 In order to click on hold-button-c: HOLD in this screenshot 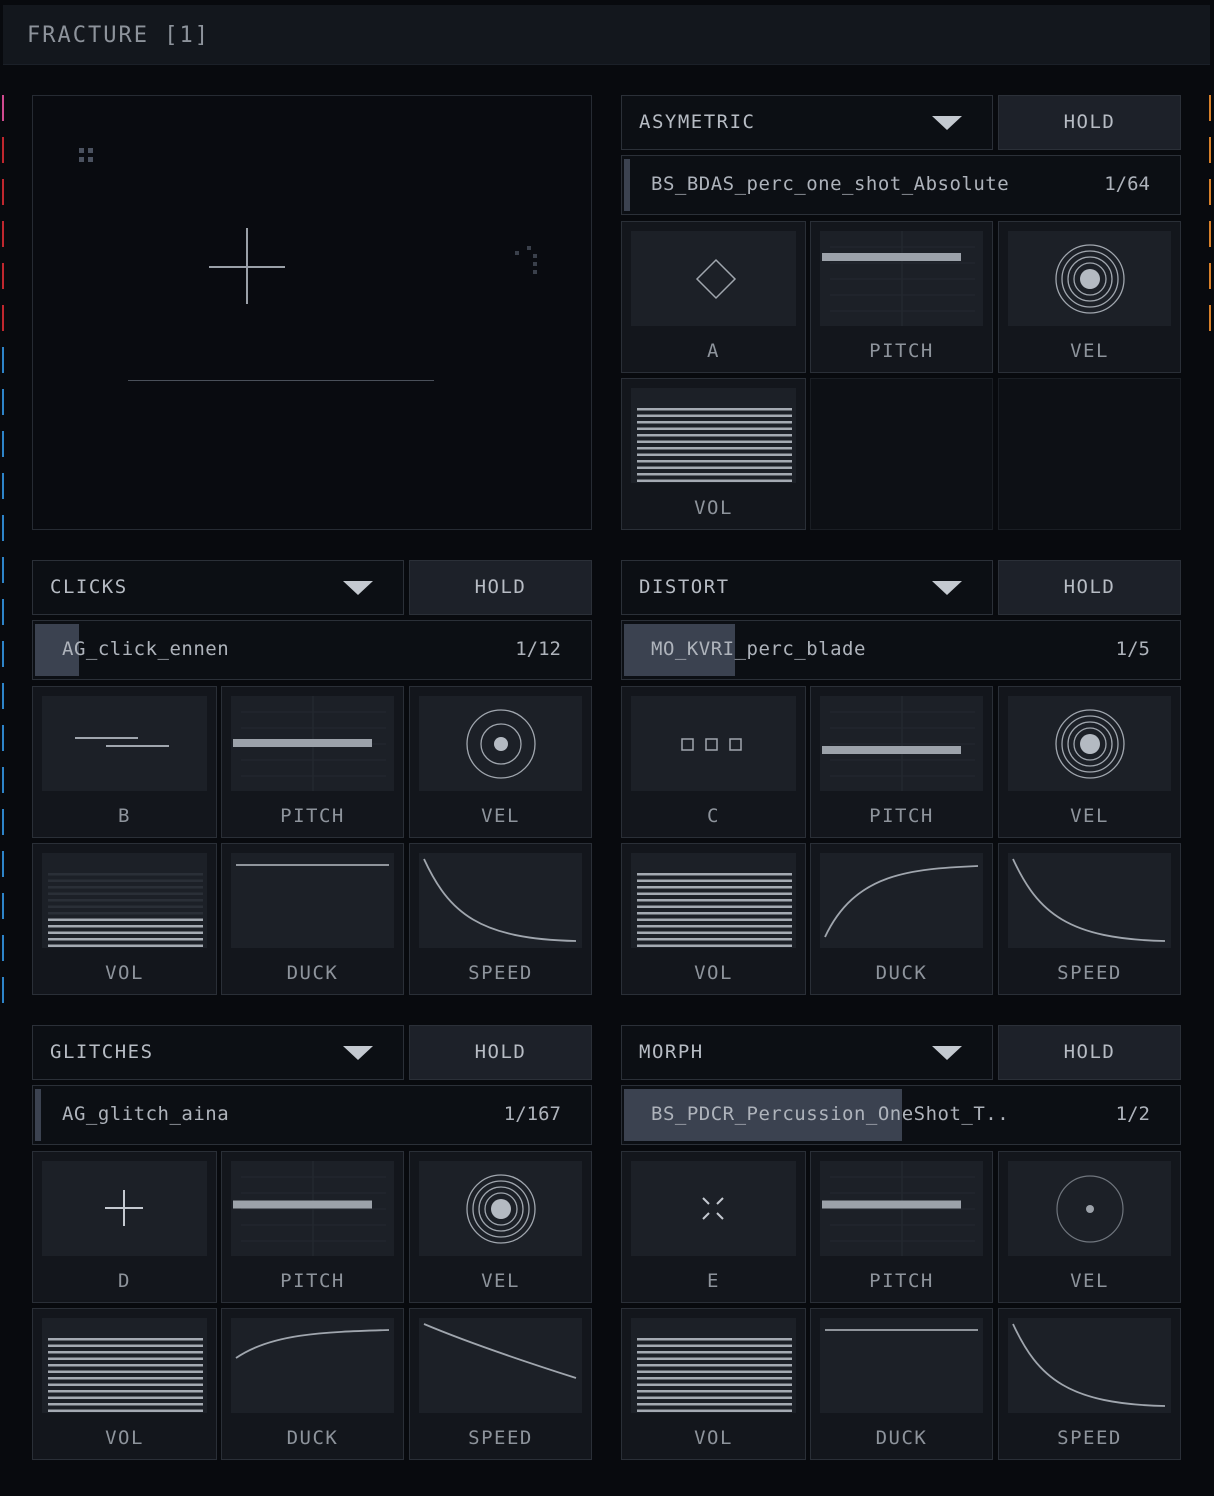, I will do `click(1089, 587)`.